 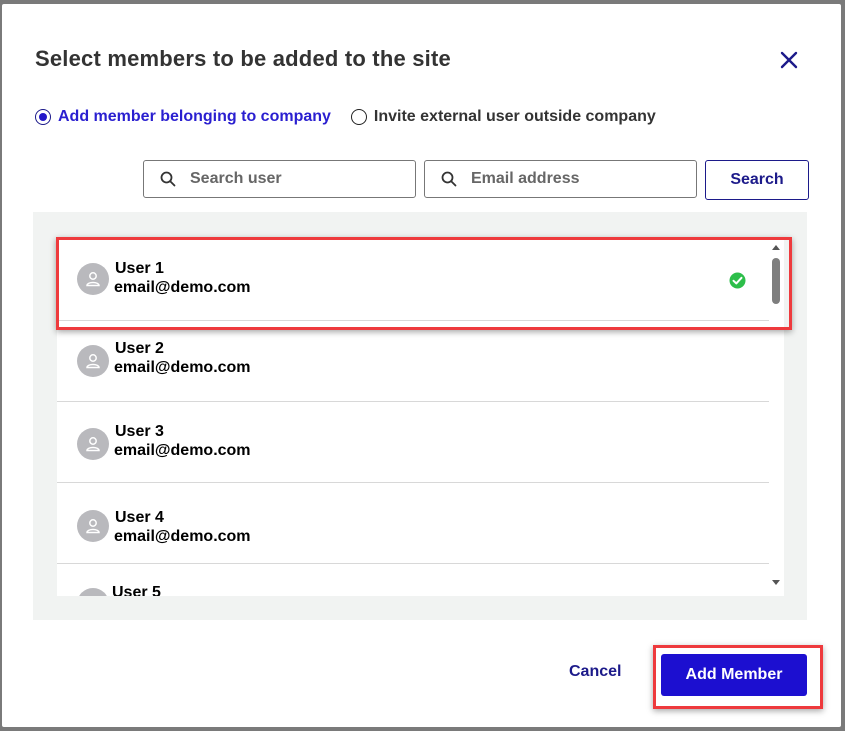 What do you see at coordinates (139, 431) in the screenshot?
I see `user-name: User 3` at bounding box center [139, 431].